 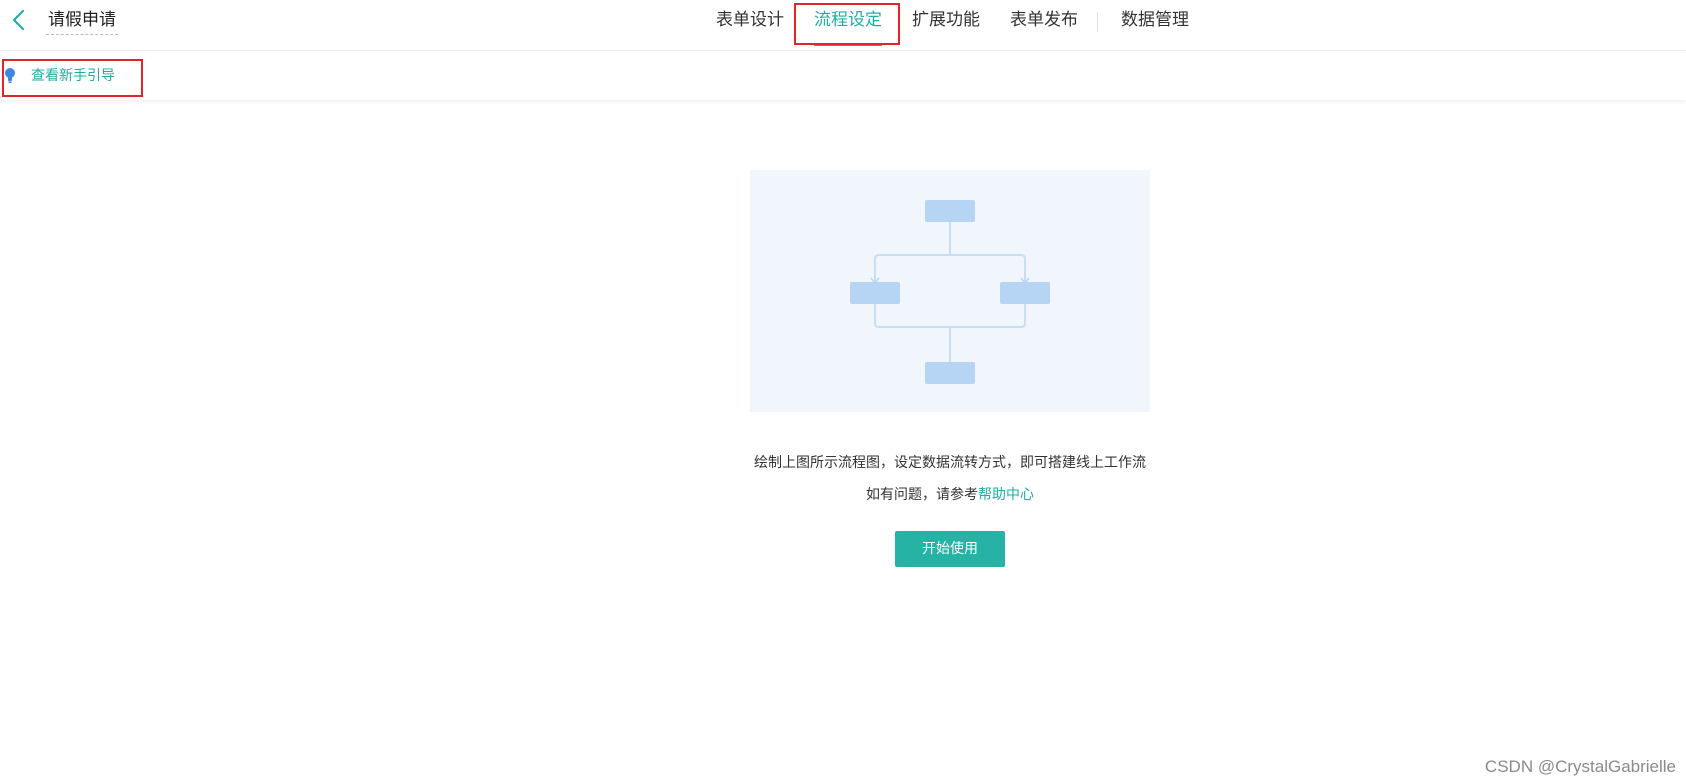 I want to click on watermark: CSDN @CrystalGabrielle, so click(x=1580, y=766).